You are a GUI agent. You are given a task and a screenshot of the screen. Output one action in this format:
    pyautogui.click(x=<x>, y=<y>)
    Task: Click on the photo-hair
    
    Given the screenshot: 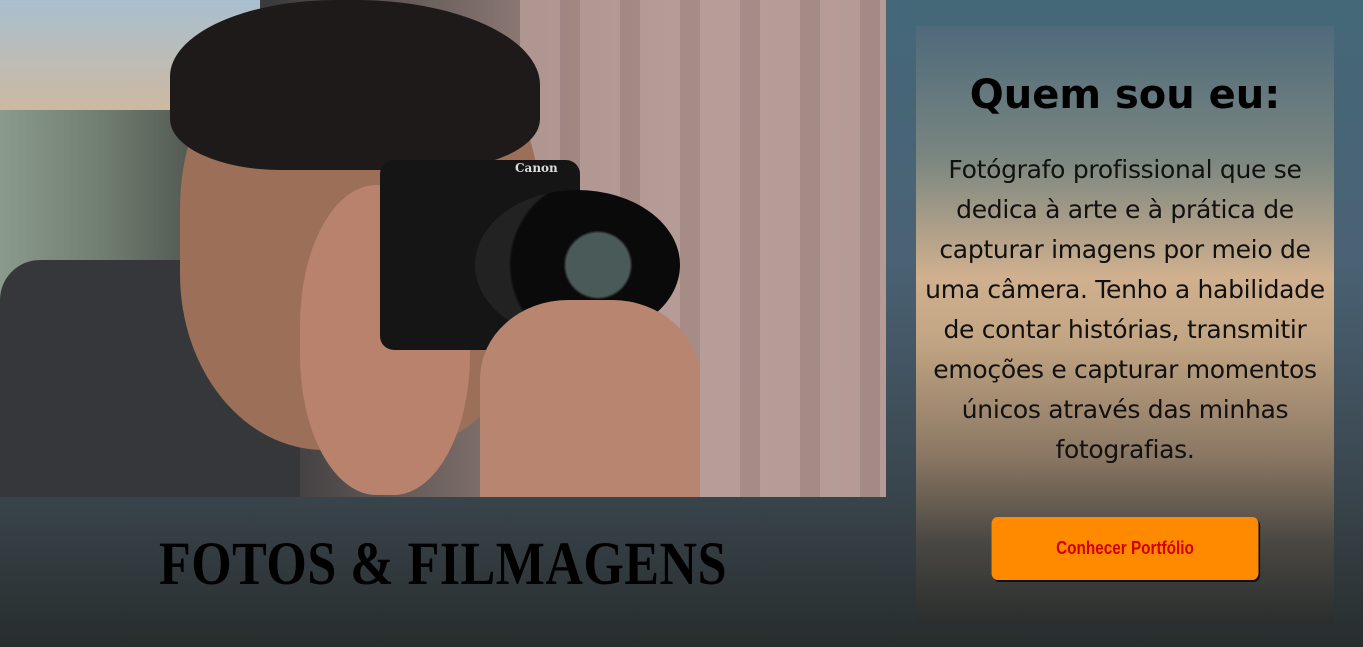 What is the action you would take?
    pyautogui.click(x=355, y=85)
    